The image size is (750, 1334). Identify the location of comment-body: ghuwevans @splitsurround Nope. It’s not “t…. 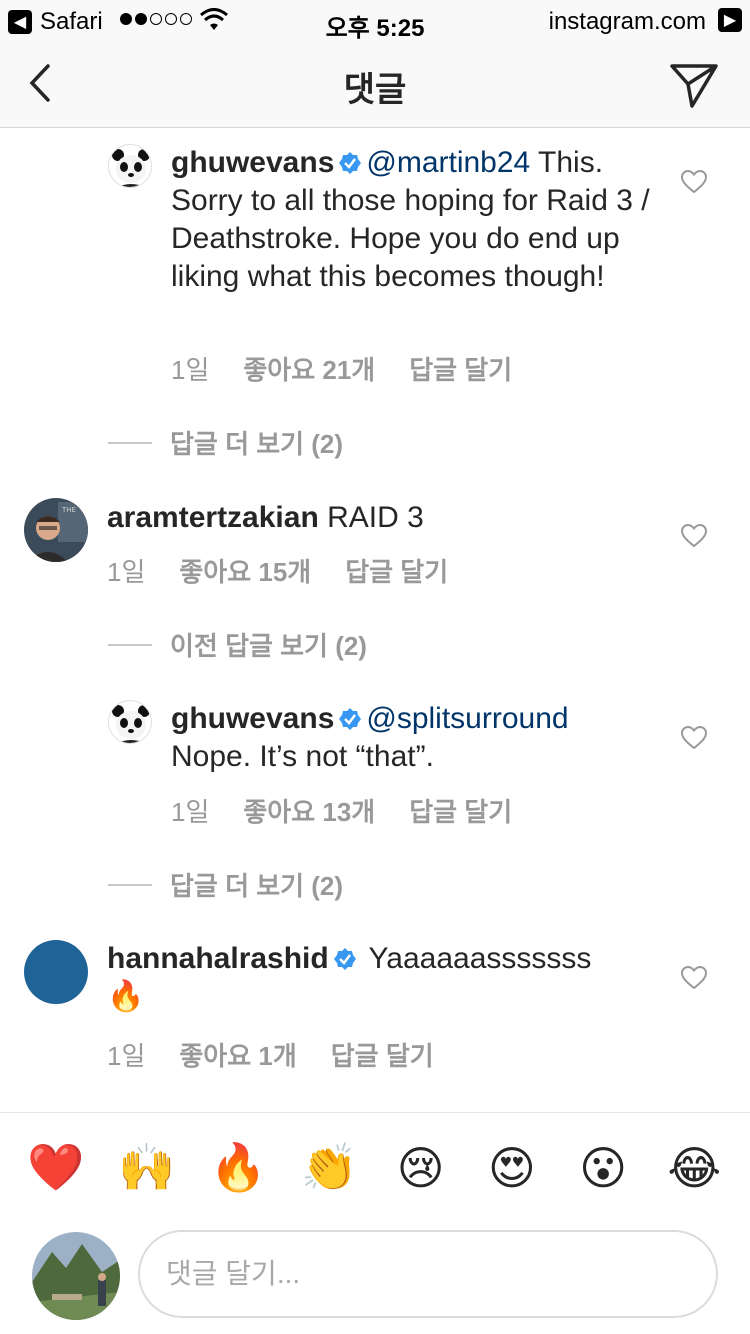
(411, 738).